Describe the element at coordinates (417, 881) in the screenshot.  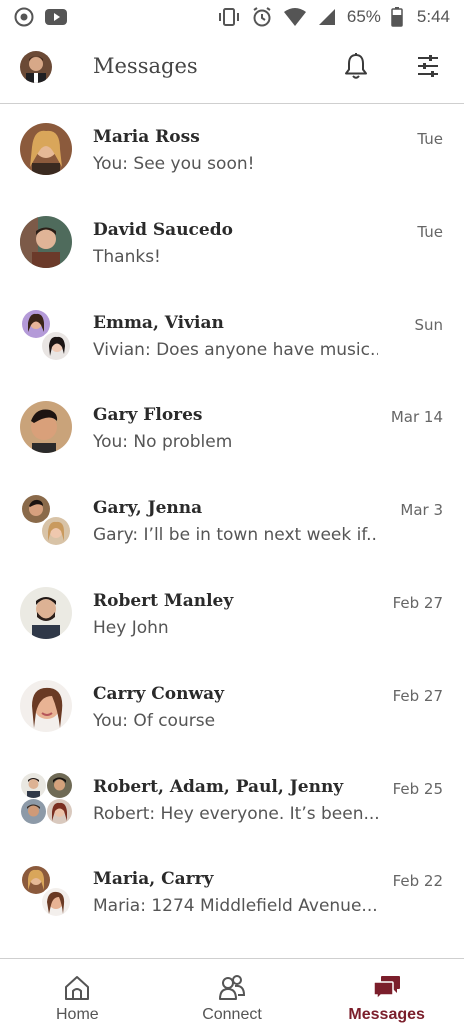
I see `message-date: Feb 22` at that location.